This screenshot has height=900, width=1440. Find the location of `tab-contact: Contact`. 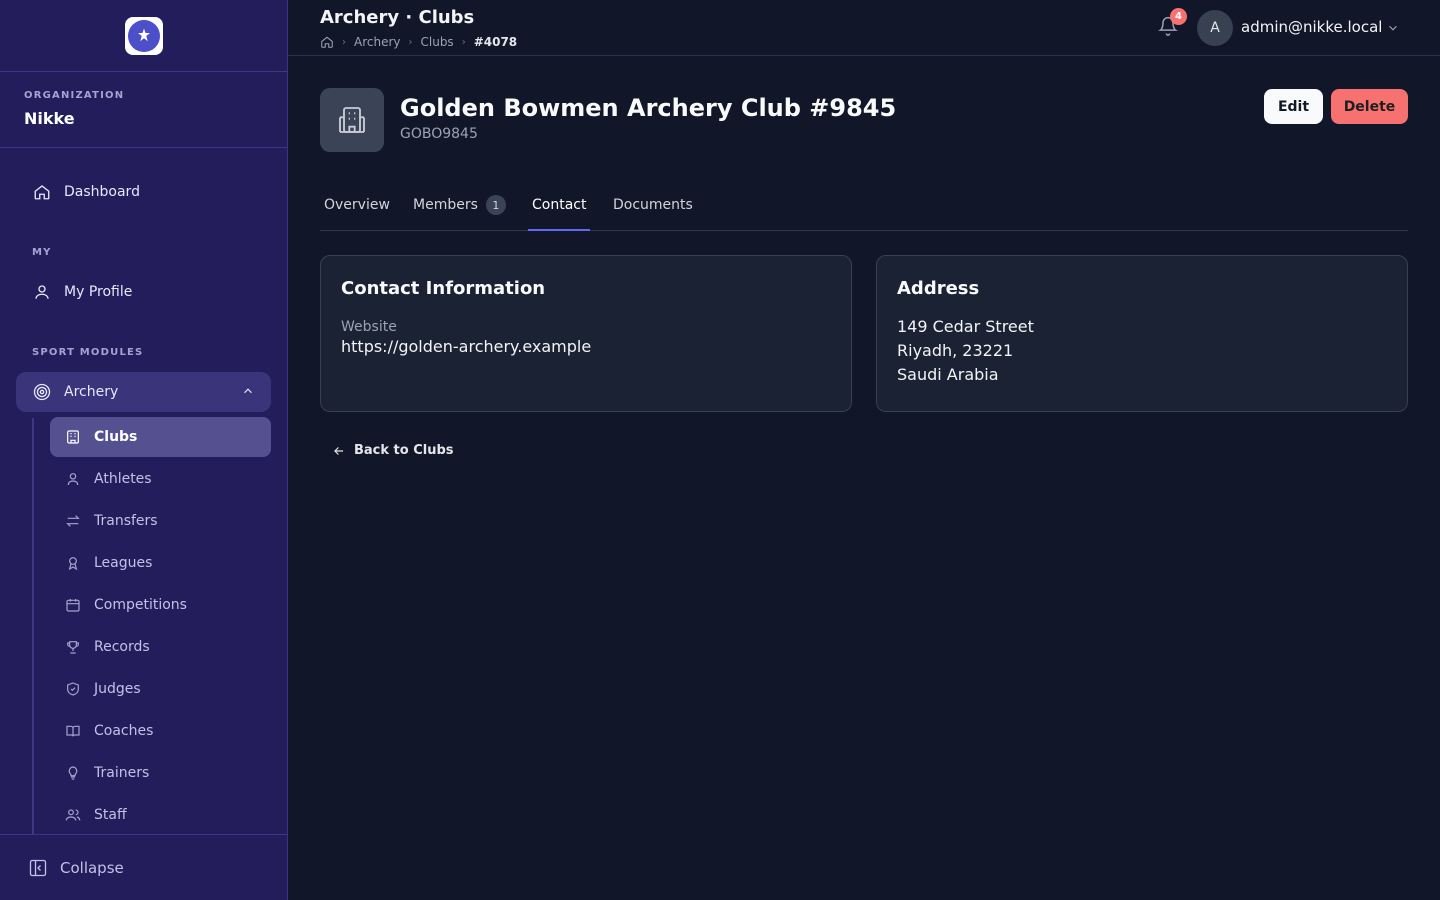

tab-contact: Contact is located at coordinates (559, 205).